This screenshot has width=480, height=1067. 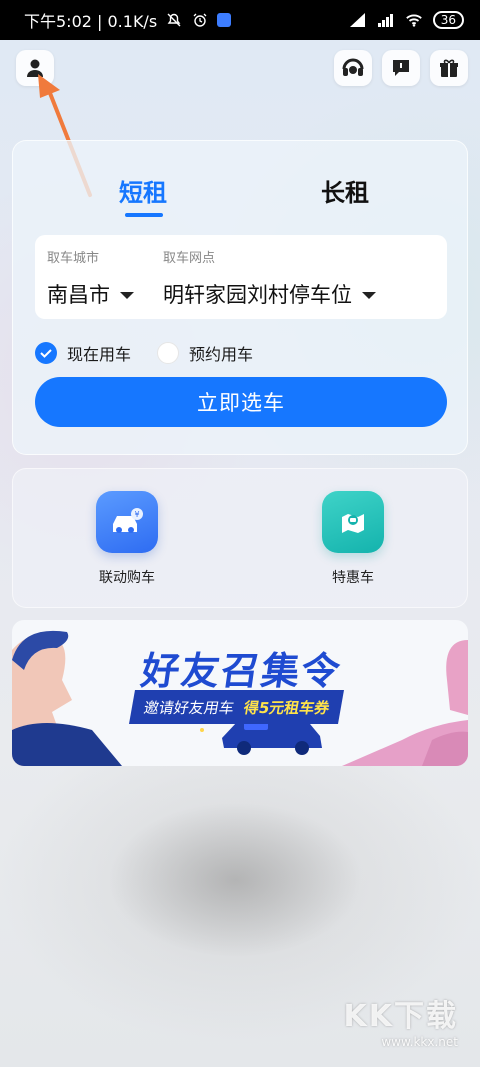 What do you see at coordinates (400, 1016) in the screenshot?
I see `watermark-logo: KK下载` at bounding box center [400, 1016].